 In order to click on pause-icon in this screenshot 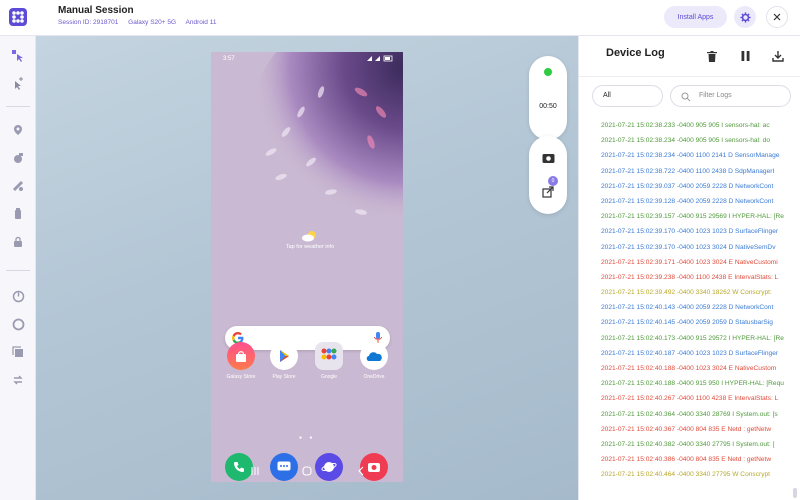, I will do `click(745, 56)`.